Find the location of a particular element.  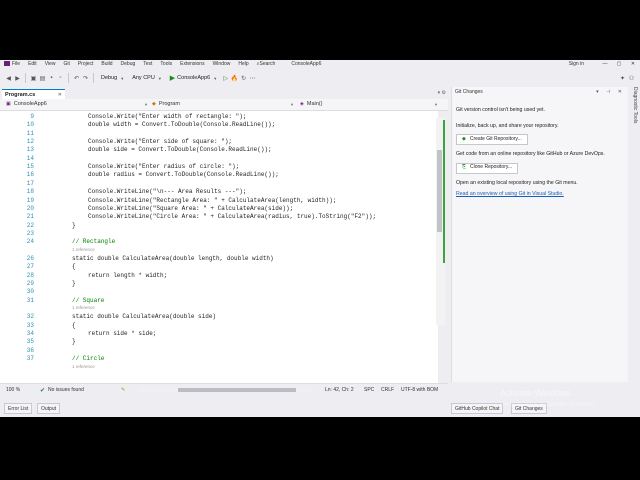

undo-icon: ↶ is located at coordinates (76, 78).